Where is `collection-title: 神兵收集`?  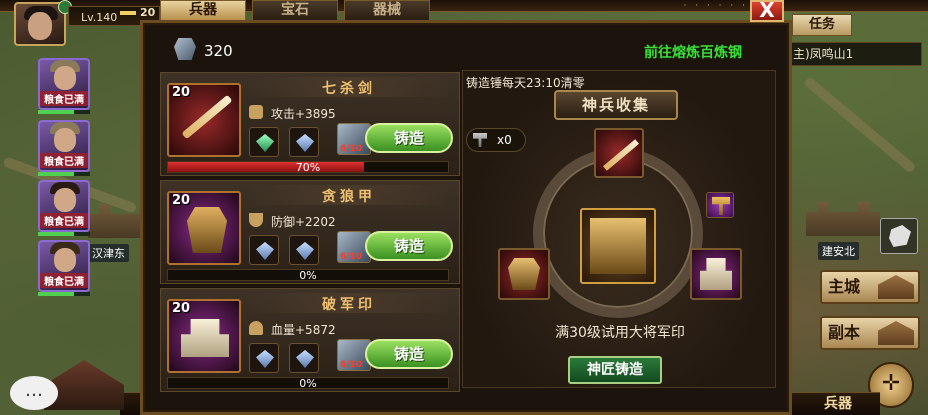 collection-title: 神兵收集 is located at coordinates (616, 105).